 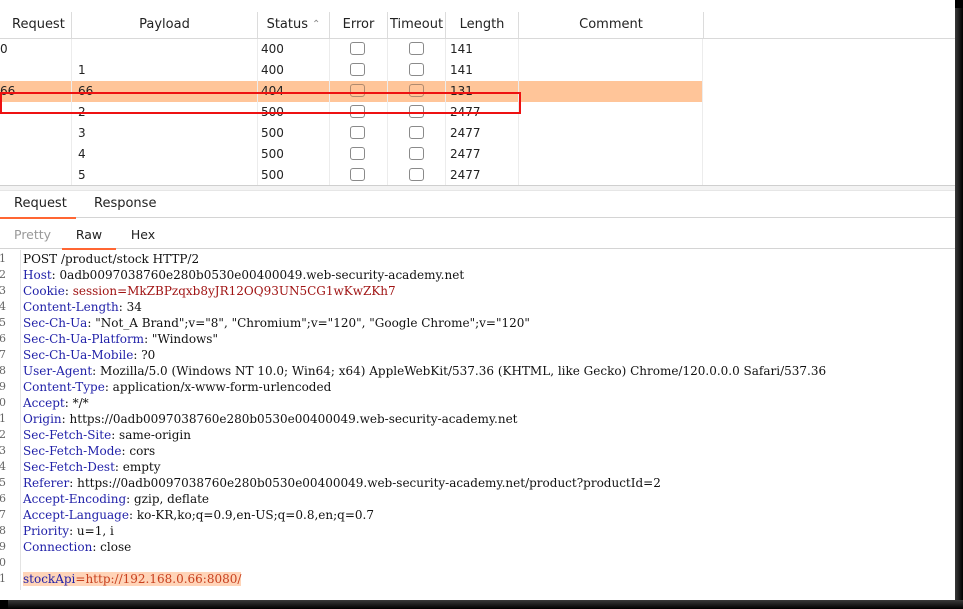 I want to click on table-row: 2 500 2477, so click(x=477, y=112).